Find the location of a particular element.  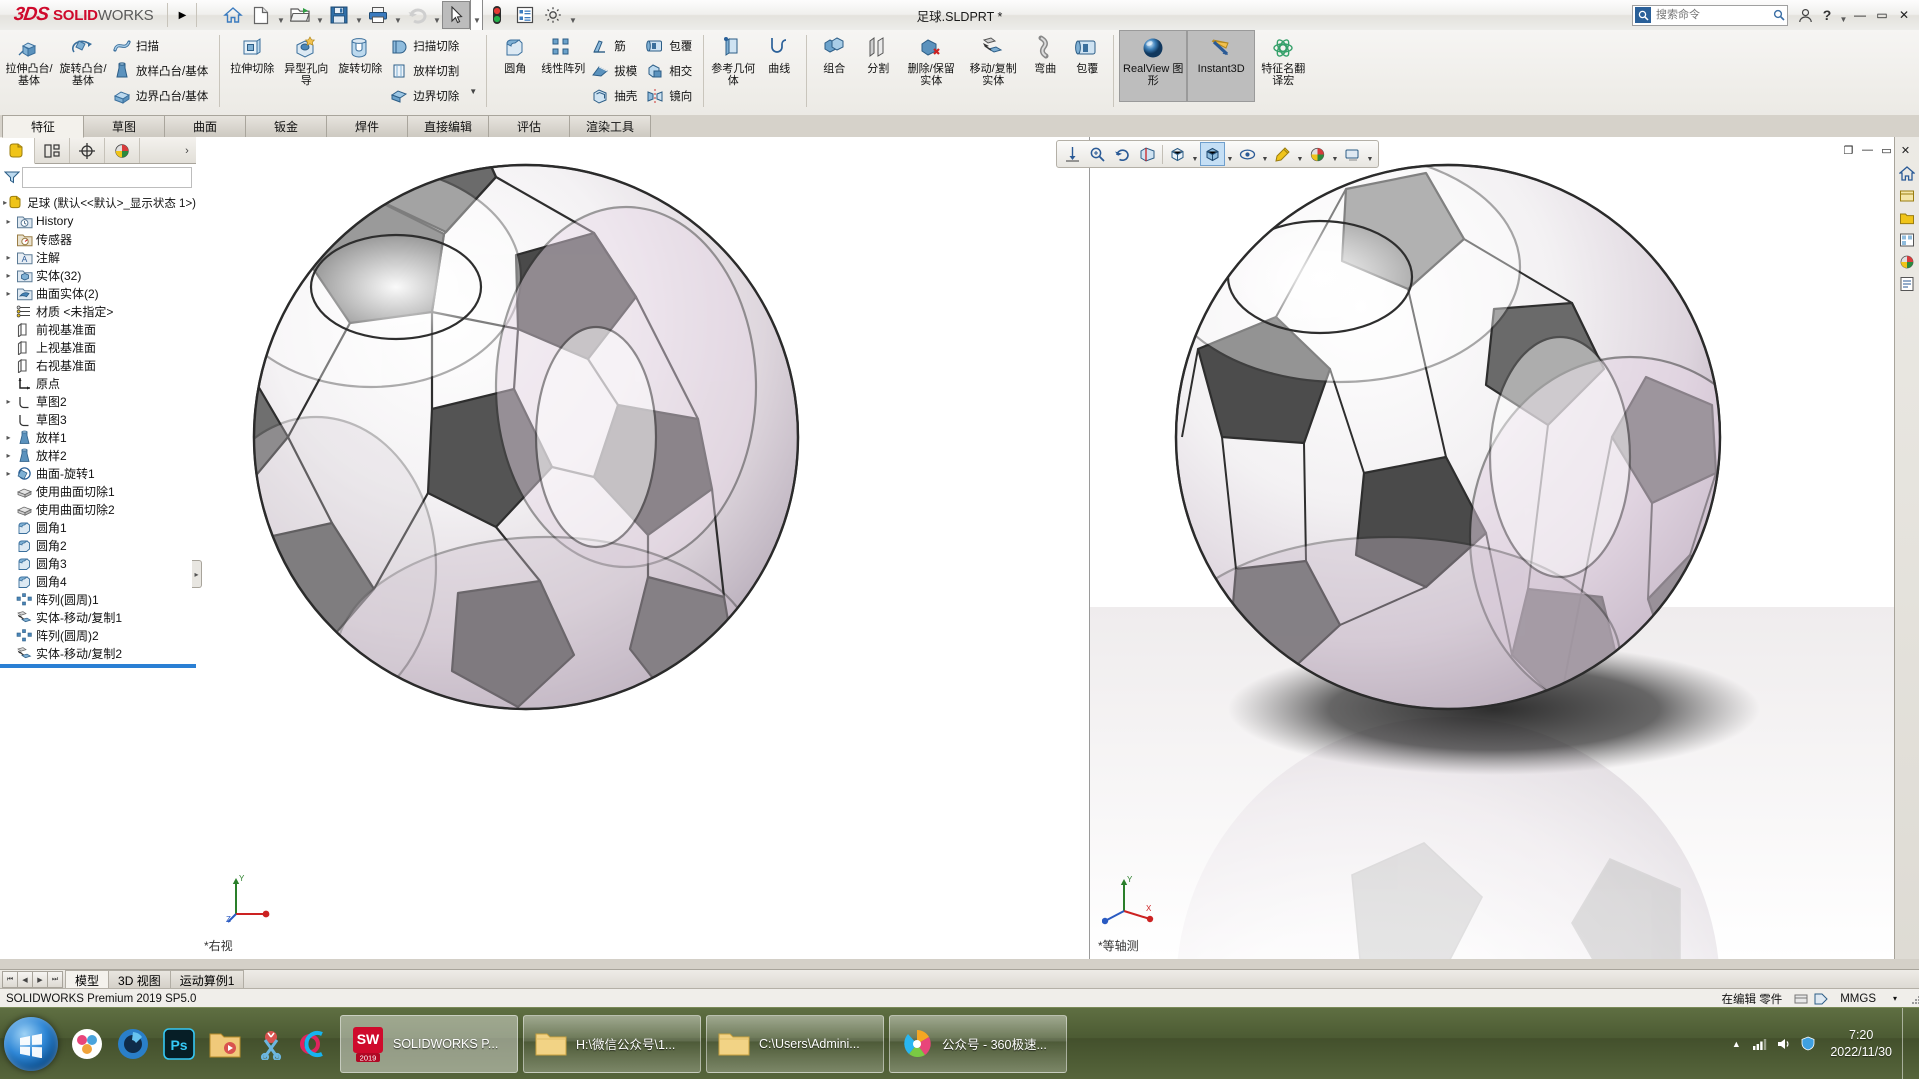

tree-item: 右视基准面 is located at coordinates (98, 365).